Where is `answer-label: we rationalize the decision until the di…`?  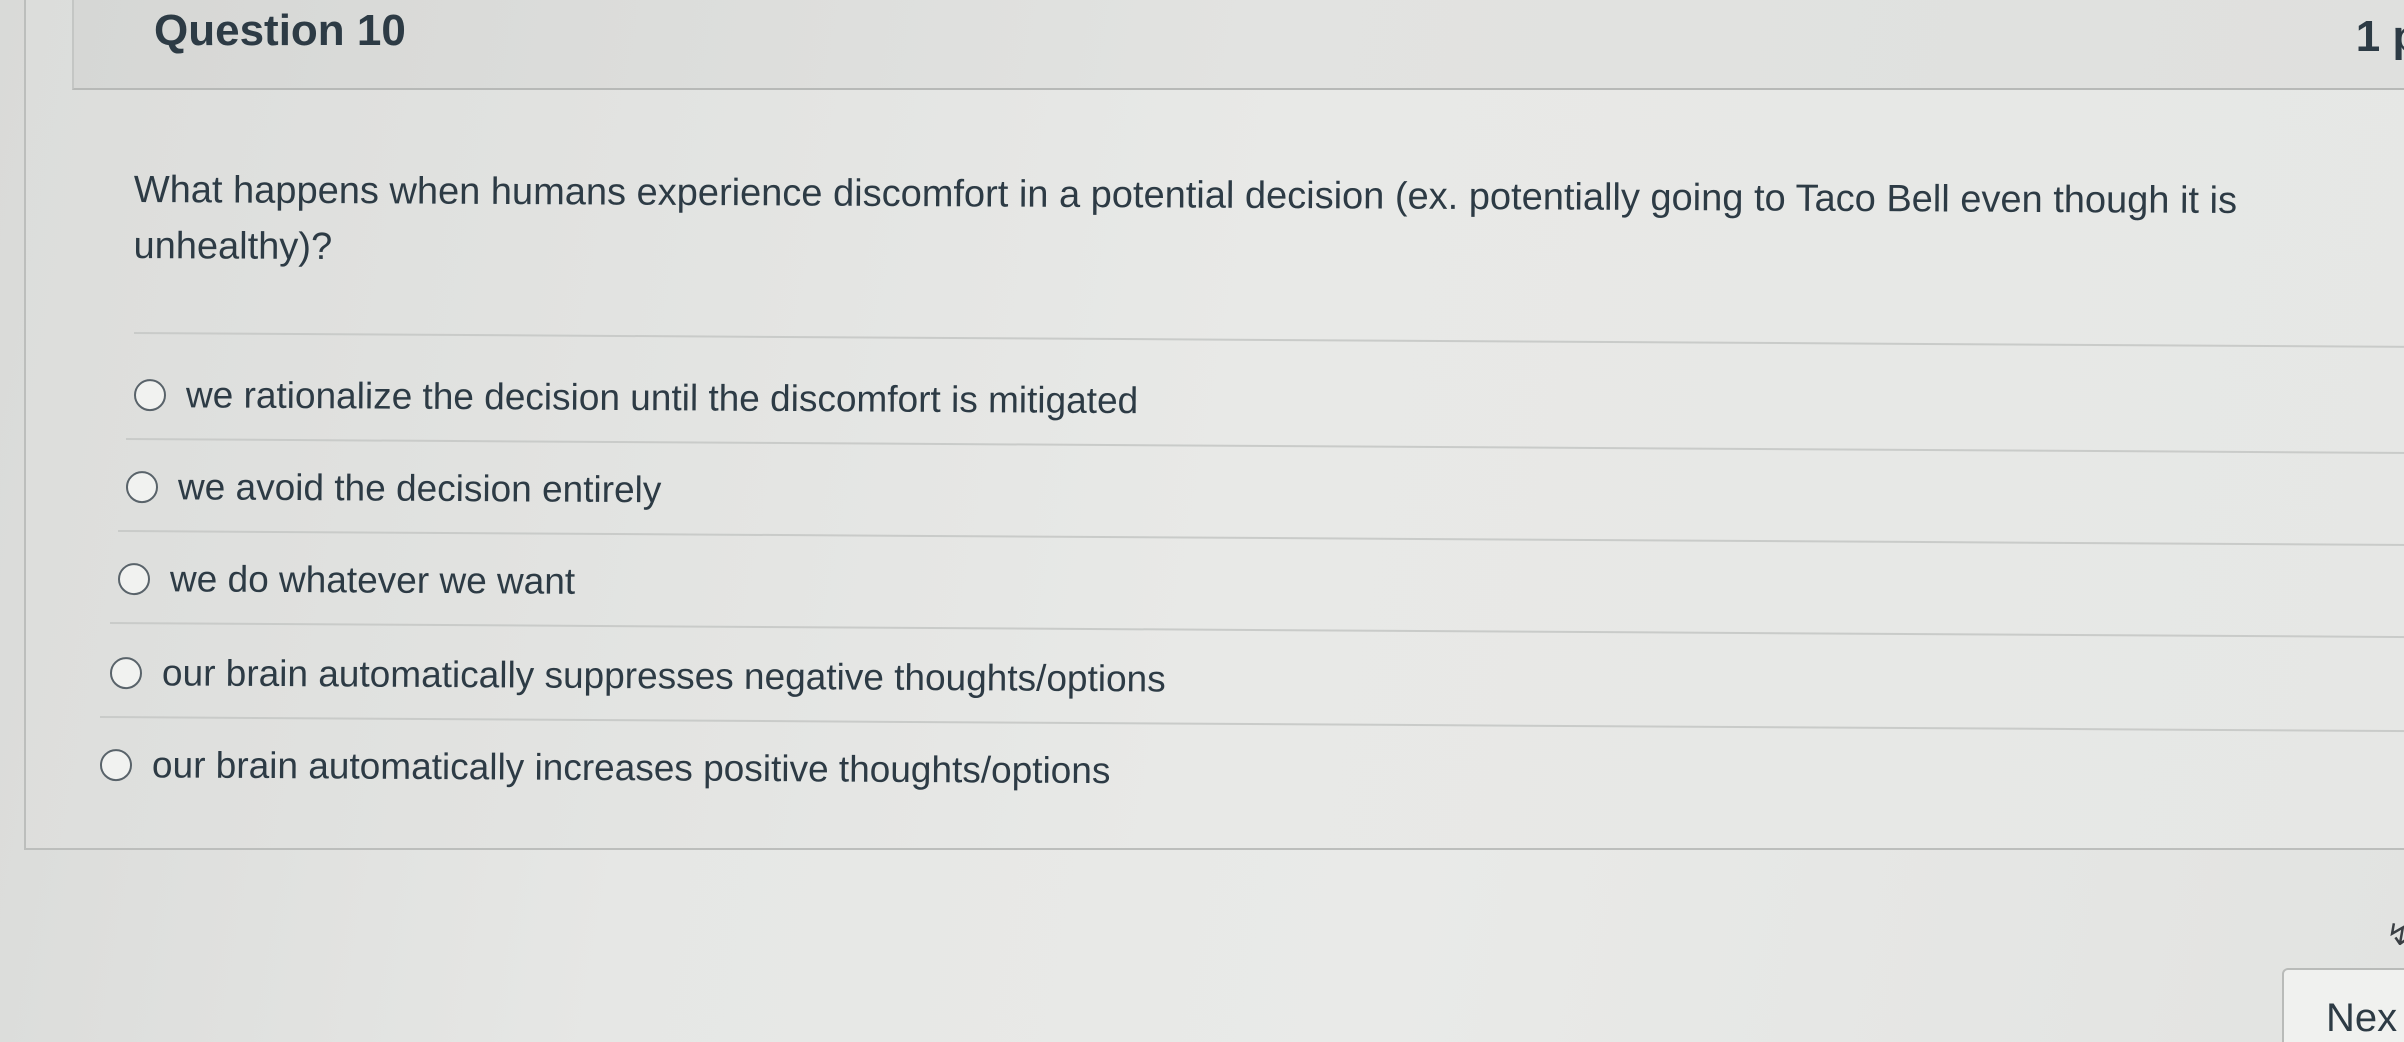 answer-label: we rationalize the decision until the di… is located at coordinates (662, 398).